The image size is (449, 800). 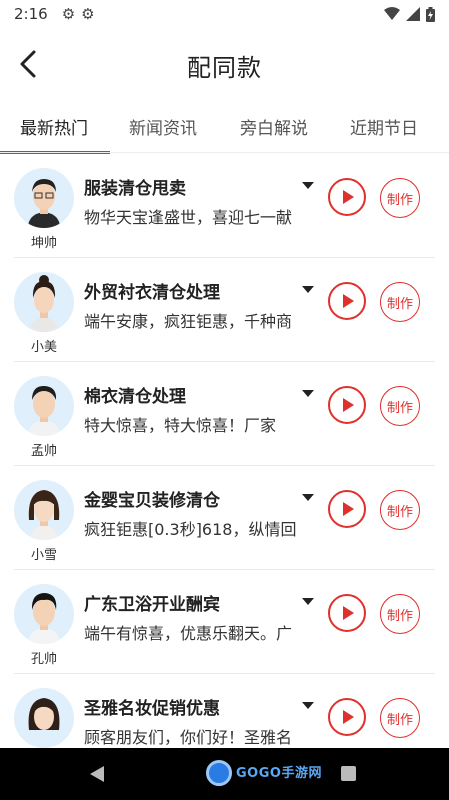 What do you see at coordinates (190, 529) in the screenshot?
I see `item-description: 疯狂钜惠[0.3秒]618，纵情回` at bounding box center [190, 529].